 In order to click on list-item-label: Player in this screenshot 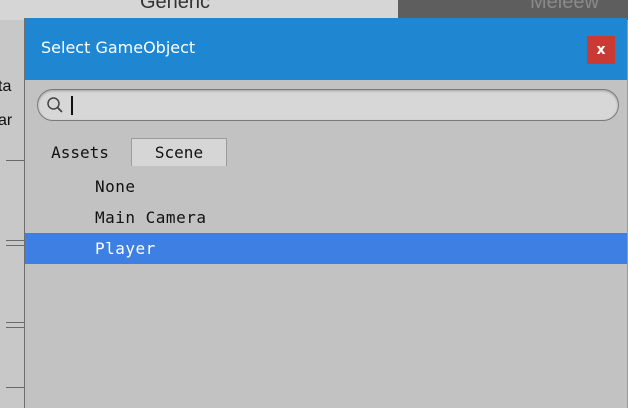, I will do `click(125, 248)`.